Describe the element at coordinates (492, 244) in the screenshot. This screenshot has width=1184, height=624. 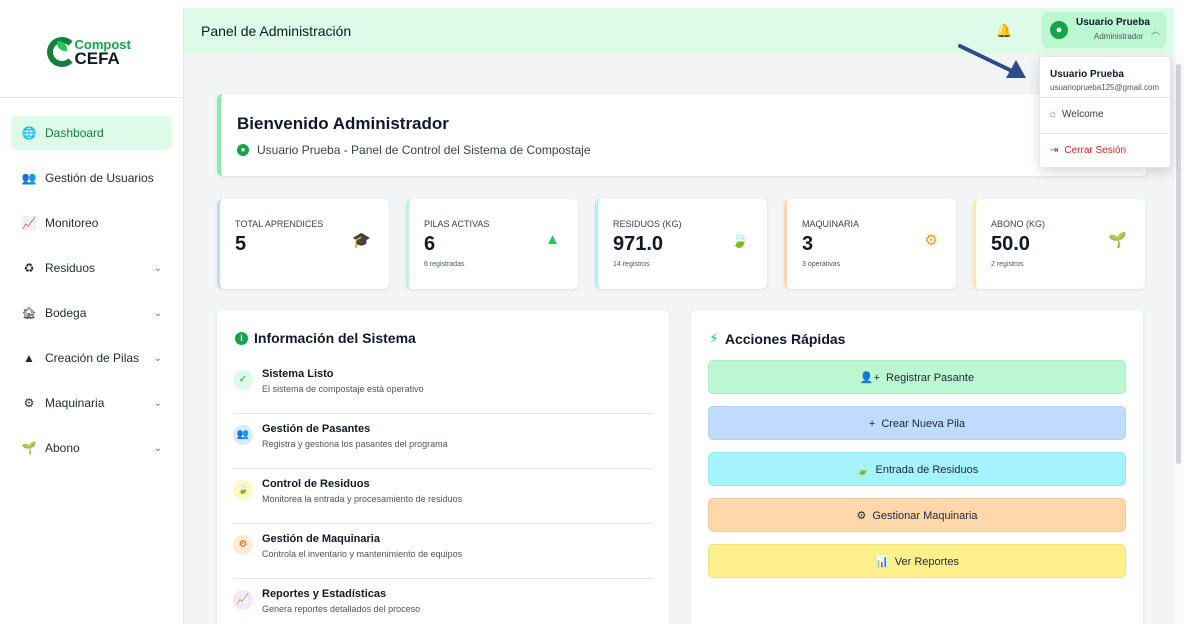
I see `stat-card-pilas: PILAS ACTIVAS 6 6 registradas ▲` at that location.